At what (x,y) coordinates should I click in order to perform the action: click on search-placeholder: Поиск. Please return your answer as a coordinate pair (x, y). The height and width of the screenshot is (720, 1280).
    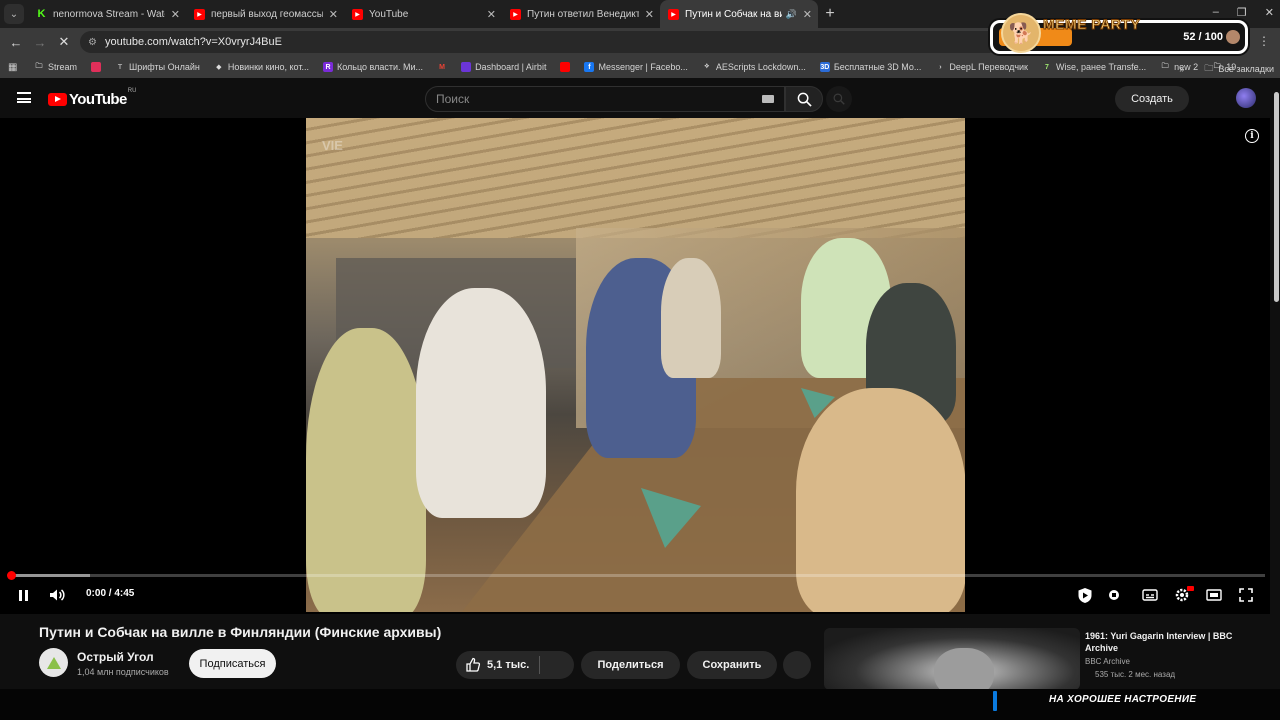
    Looking at the image, I should click on (453, 99).